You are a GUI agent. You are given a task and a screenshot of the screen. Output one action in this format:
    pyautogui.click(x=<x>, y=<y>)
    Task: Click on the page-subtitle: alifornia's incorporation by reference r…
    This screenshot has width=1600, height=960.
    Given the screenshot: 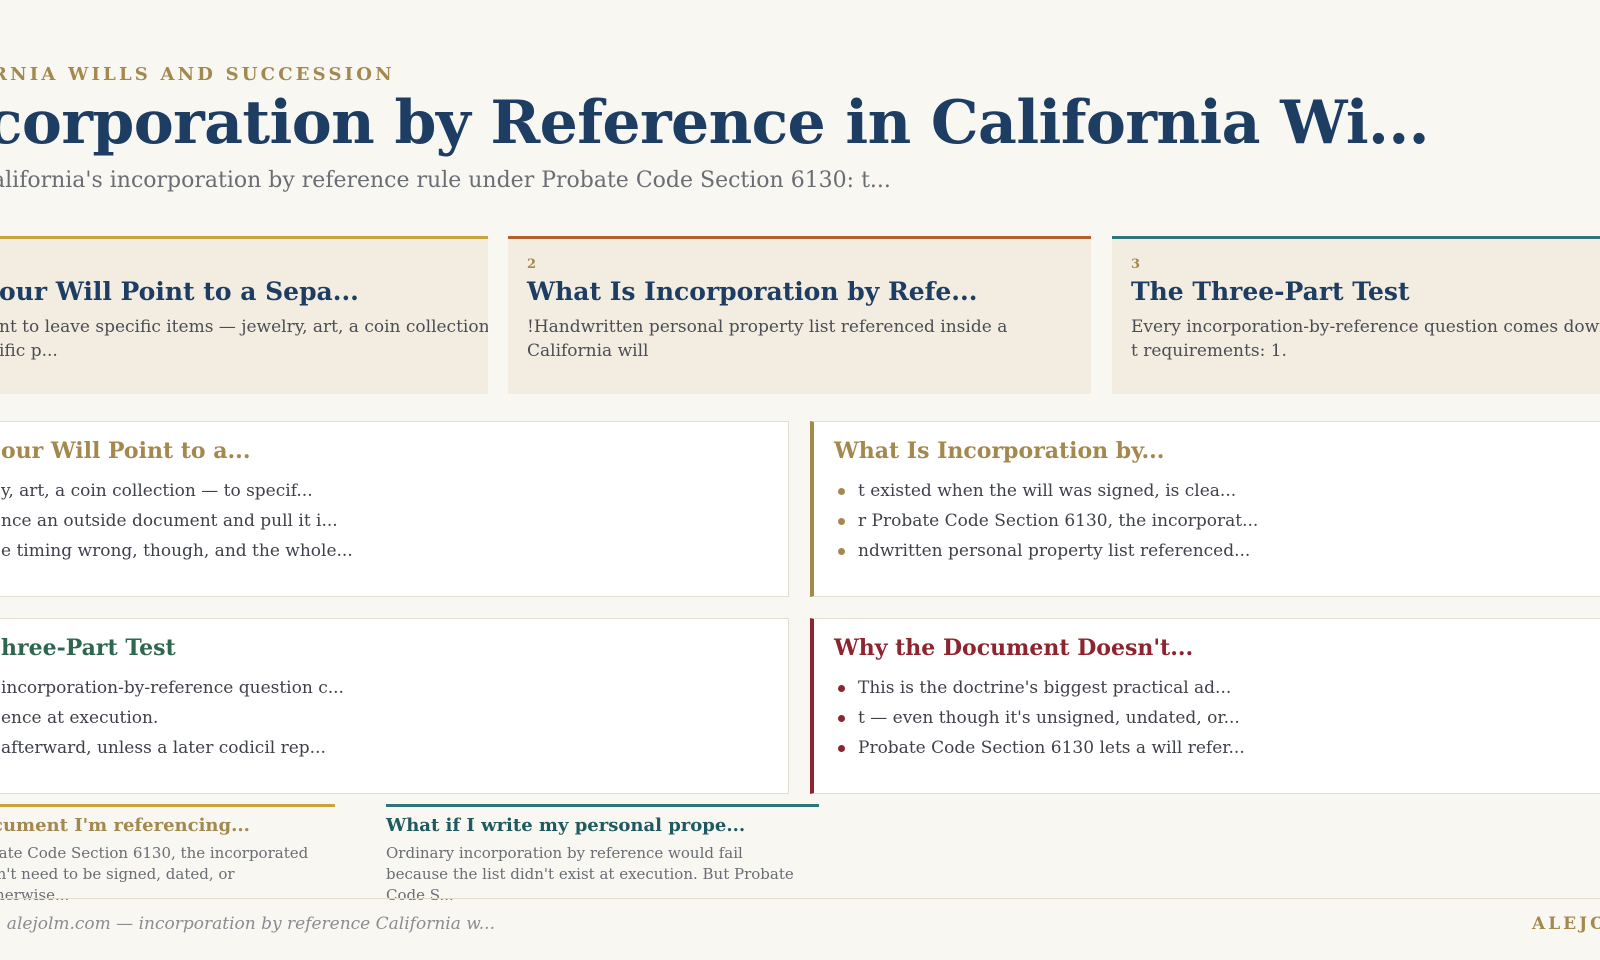 What is the action you would take?
    pyautogui.click(x=445, y=180)
    